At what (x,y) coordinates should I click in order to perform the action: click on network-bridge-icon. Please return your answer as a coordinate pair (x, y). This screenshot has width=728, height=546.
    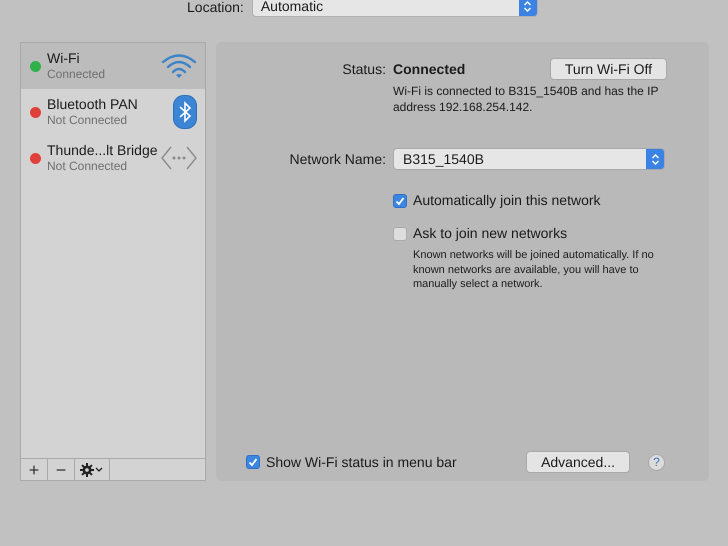
    Looking at the image, I should click on (179, 158).